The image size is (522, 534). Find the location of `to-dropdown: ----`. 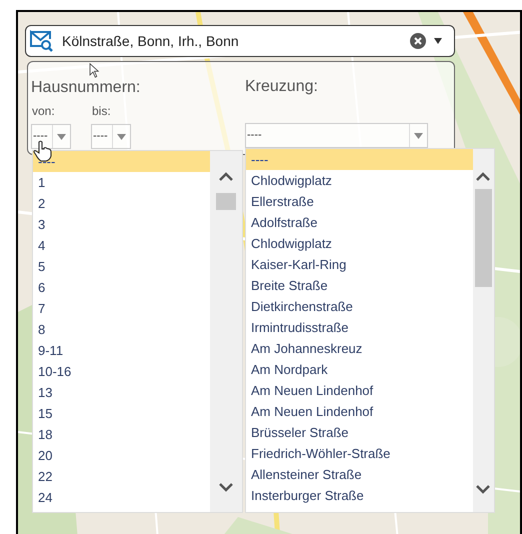

to-dropdown: ---- is located at coordinates (111, 136).